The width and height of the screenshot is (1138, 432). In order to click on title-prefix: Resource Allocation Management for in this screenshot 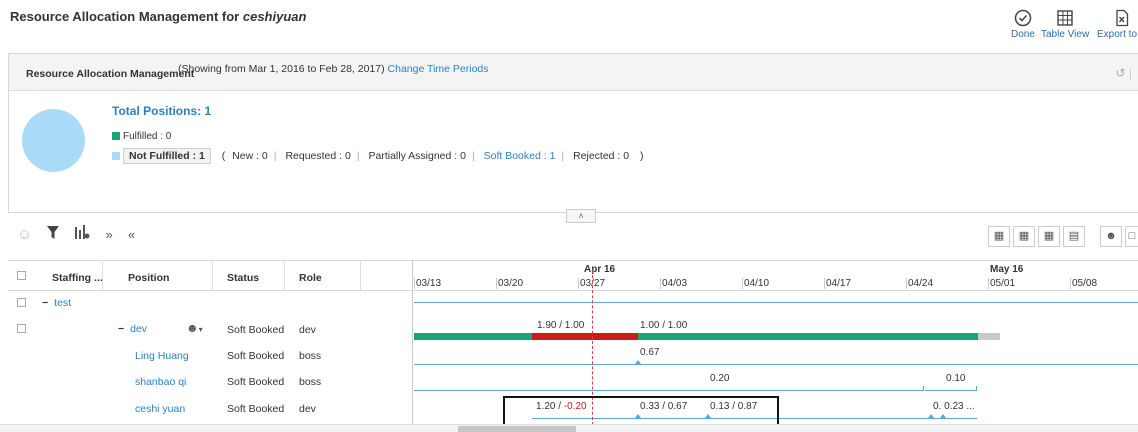, I will do `click(125, 16)`.